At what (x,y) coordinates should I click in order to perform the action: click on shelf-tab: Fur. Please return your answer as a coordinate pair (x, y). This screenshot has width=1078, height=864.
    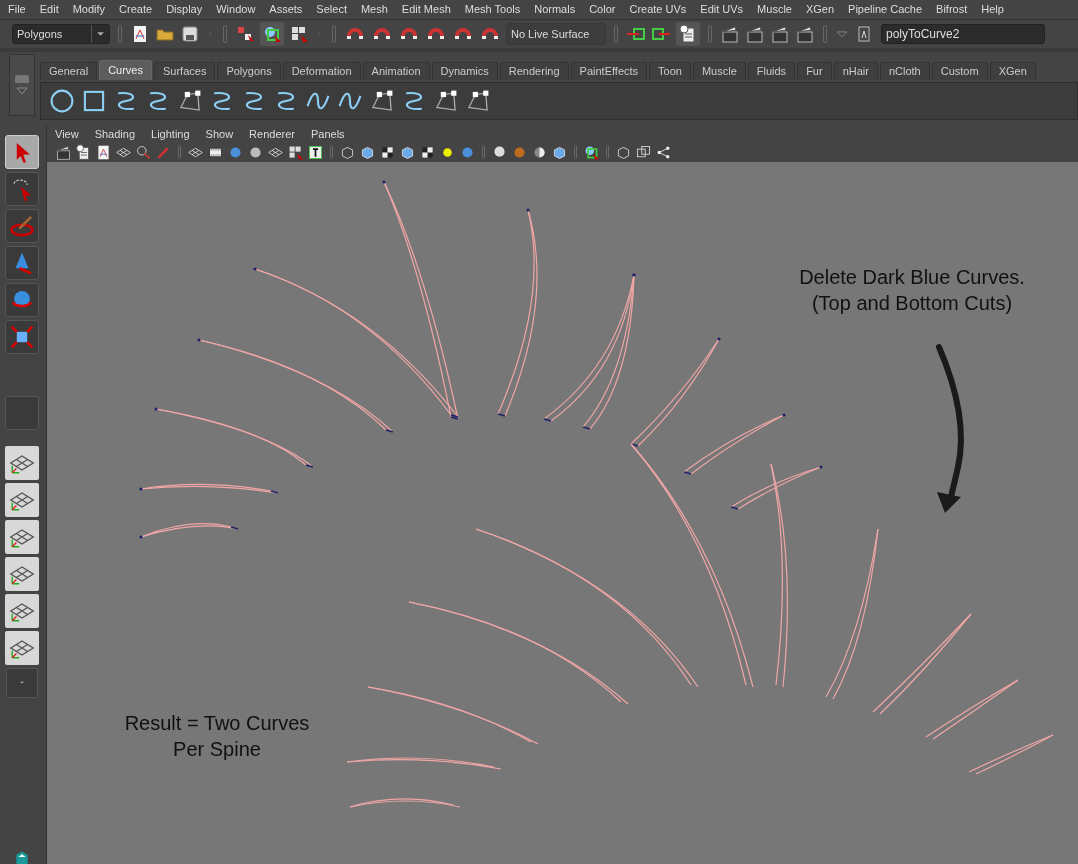
    Looking at the image, I should click on (814, 71).